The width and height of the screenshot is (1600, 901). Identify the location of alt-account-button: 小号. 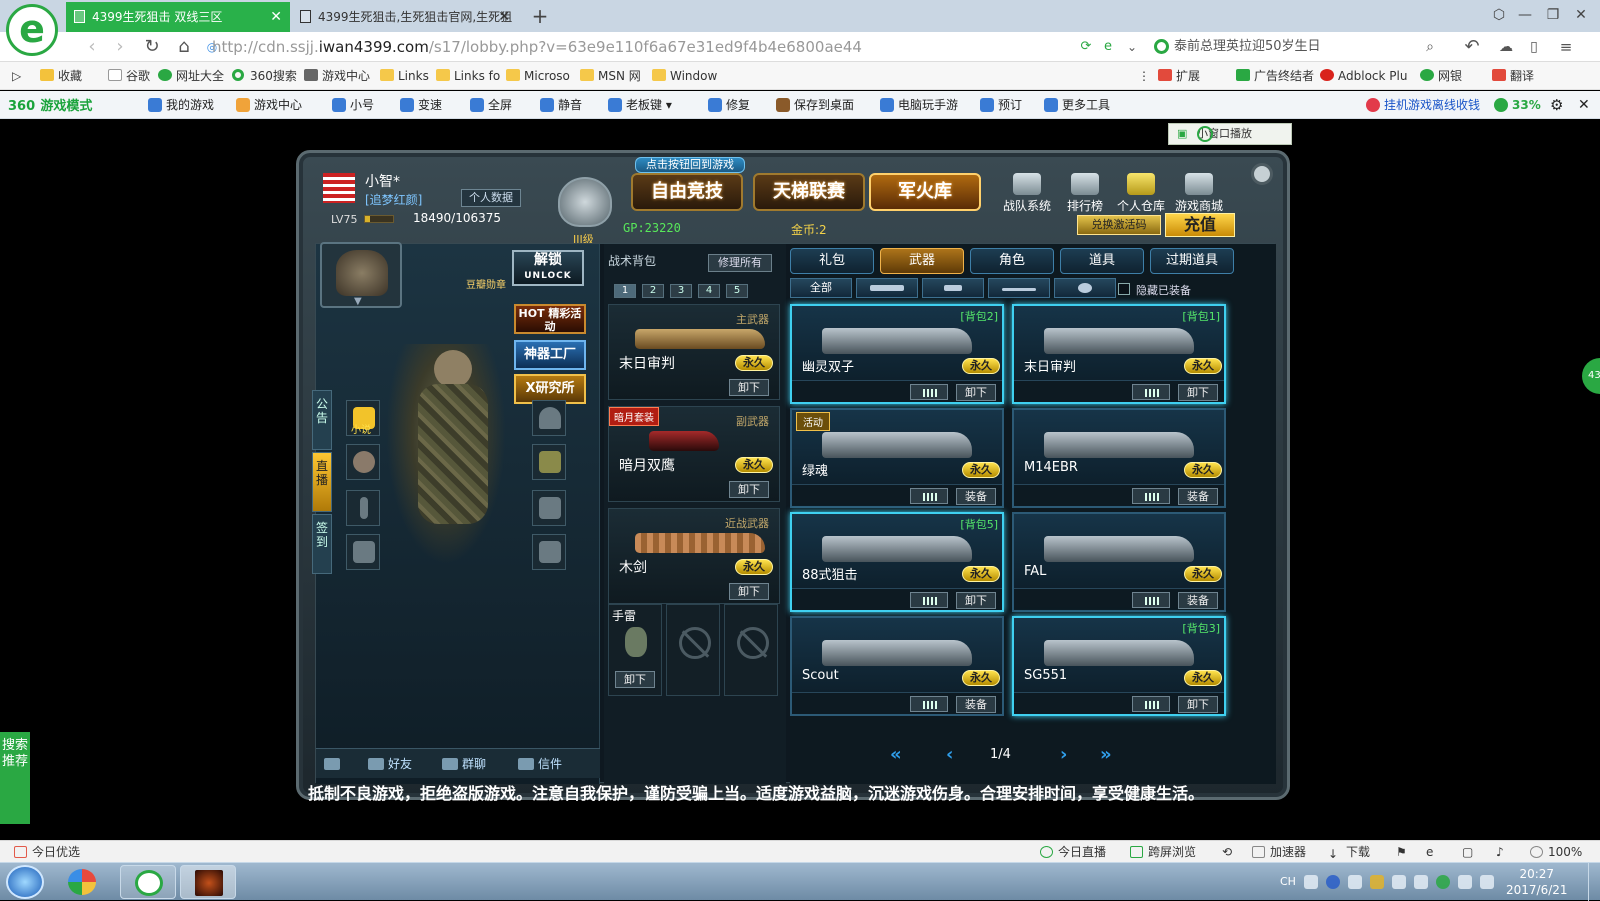
(353, 105).